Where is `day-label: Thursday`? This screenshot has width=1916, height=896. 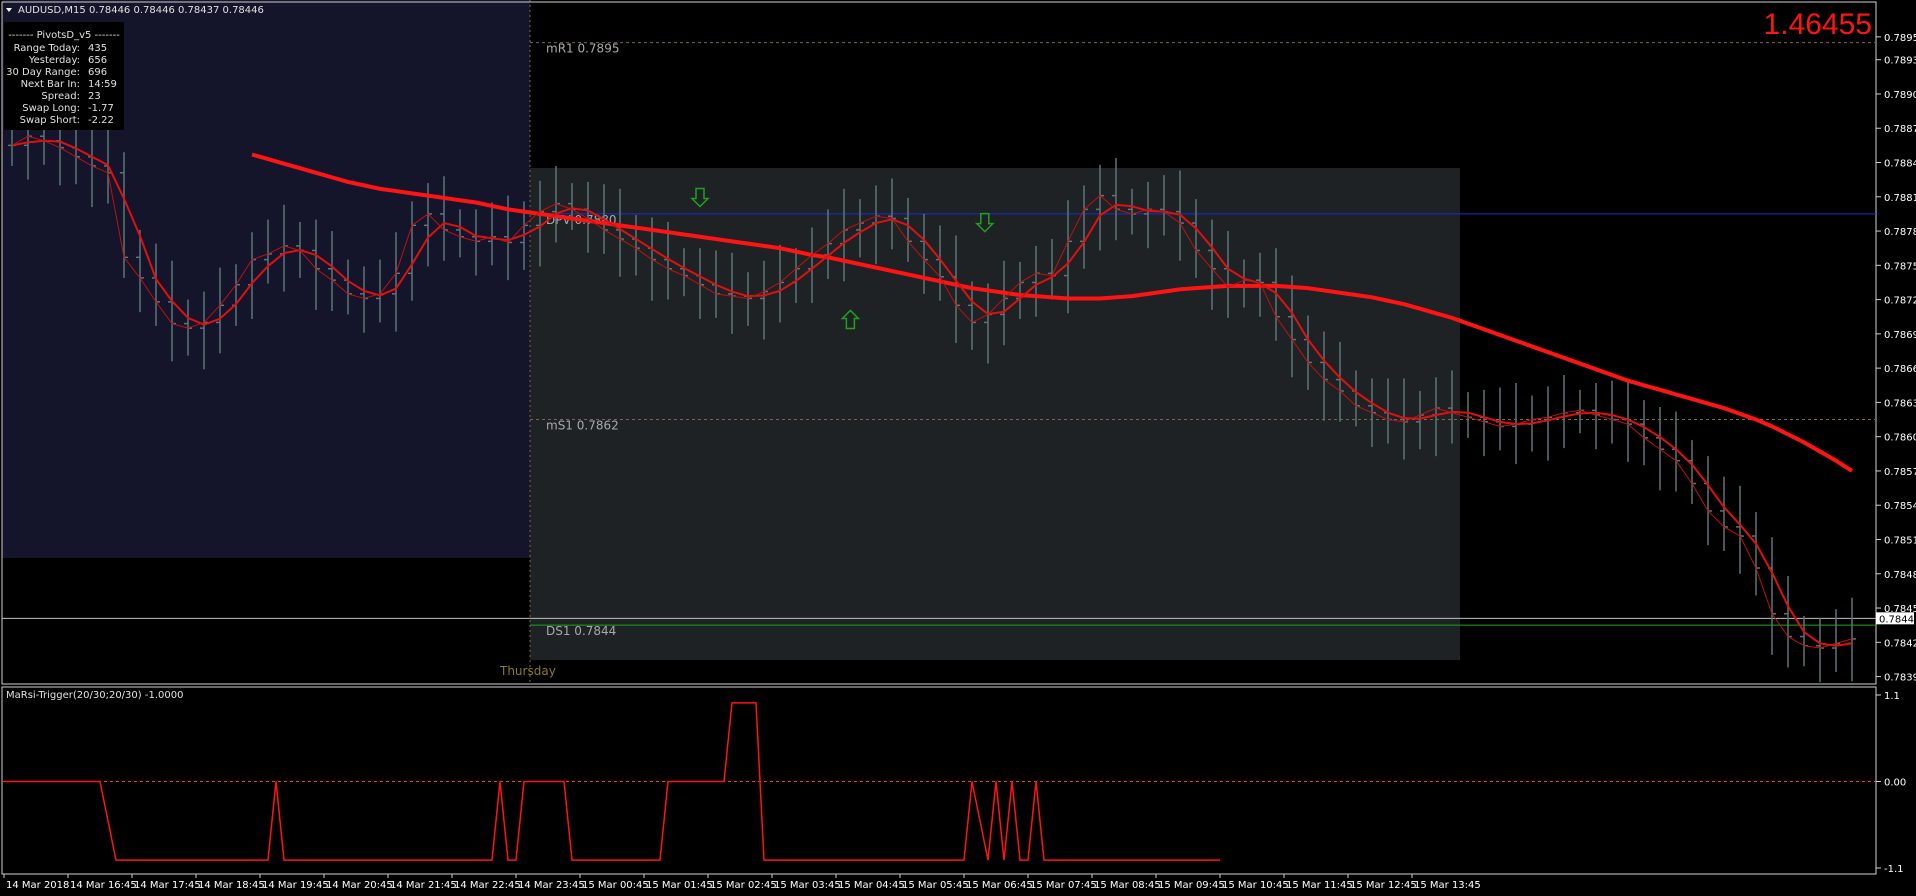 day-label: Thursday is located at coordinates (527, 671).